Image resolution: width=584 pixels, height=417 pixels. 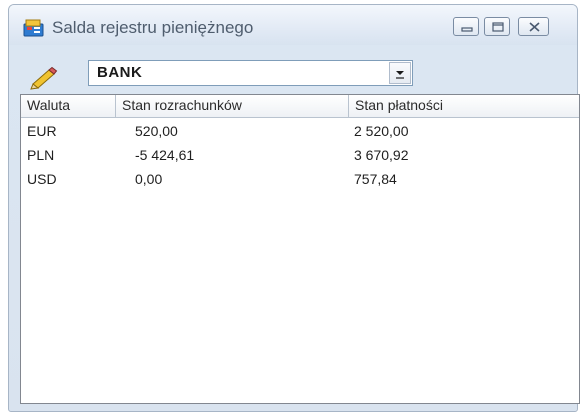 What do you see at coordinates (300, 155) in the screenshot?
I see `table-row: PLN -5 424,61 3 670,92` at bounding box center [300, 155].